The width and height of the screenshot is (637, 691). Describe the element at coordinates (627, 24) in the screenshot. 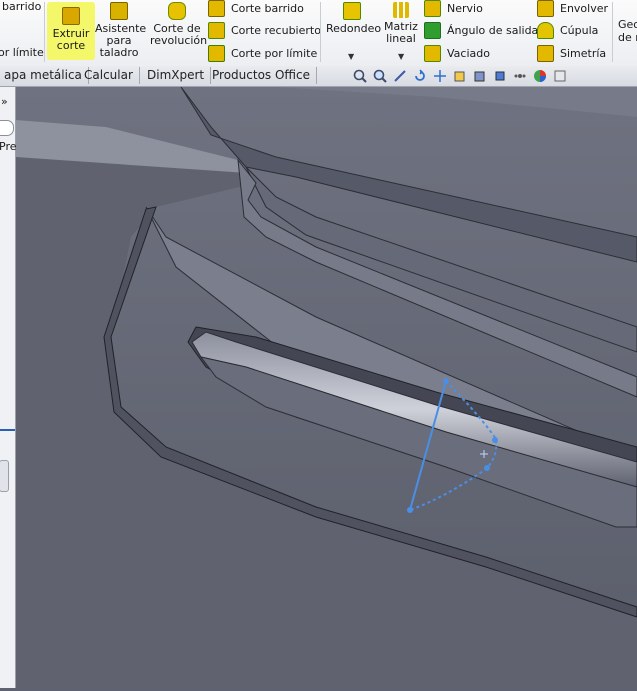

I see `geometry-reference-label-1: Geo` at that location.